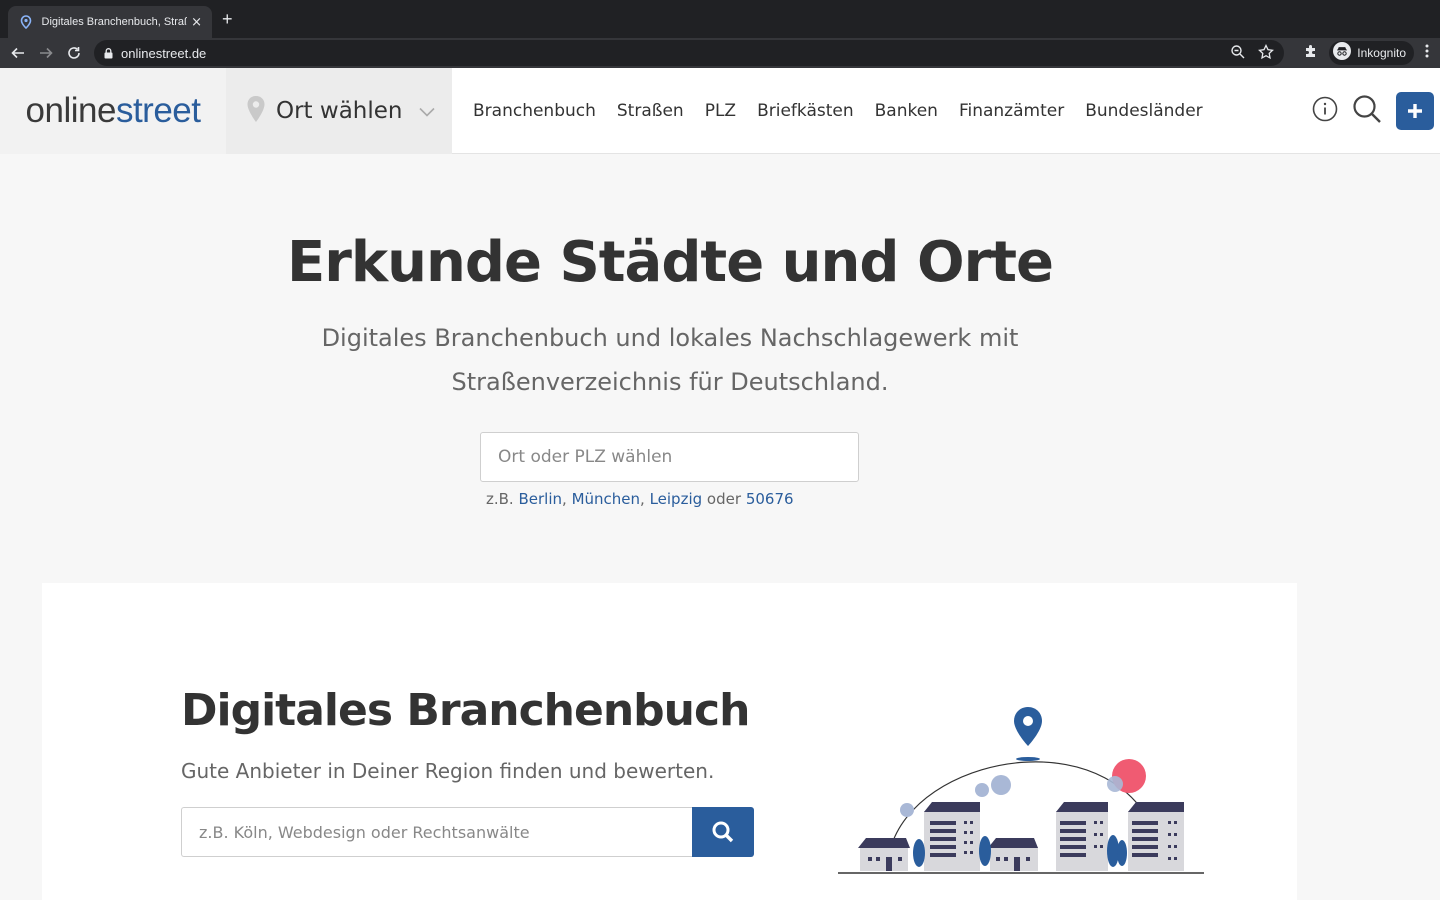 The height and width of the screenshot is (900, 1440). What do you see at coordinates (26, 22) in the screenshot?
I see `location-pin-favicon-icon` at bounding box center [26, 22].